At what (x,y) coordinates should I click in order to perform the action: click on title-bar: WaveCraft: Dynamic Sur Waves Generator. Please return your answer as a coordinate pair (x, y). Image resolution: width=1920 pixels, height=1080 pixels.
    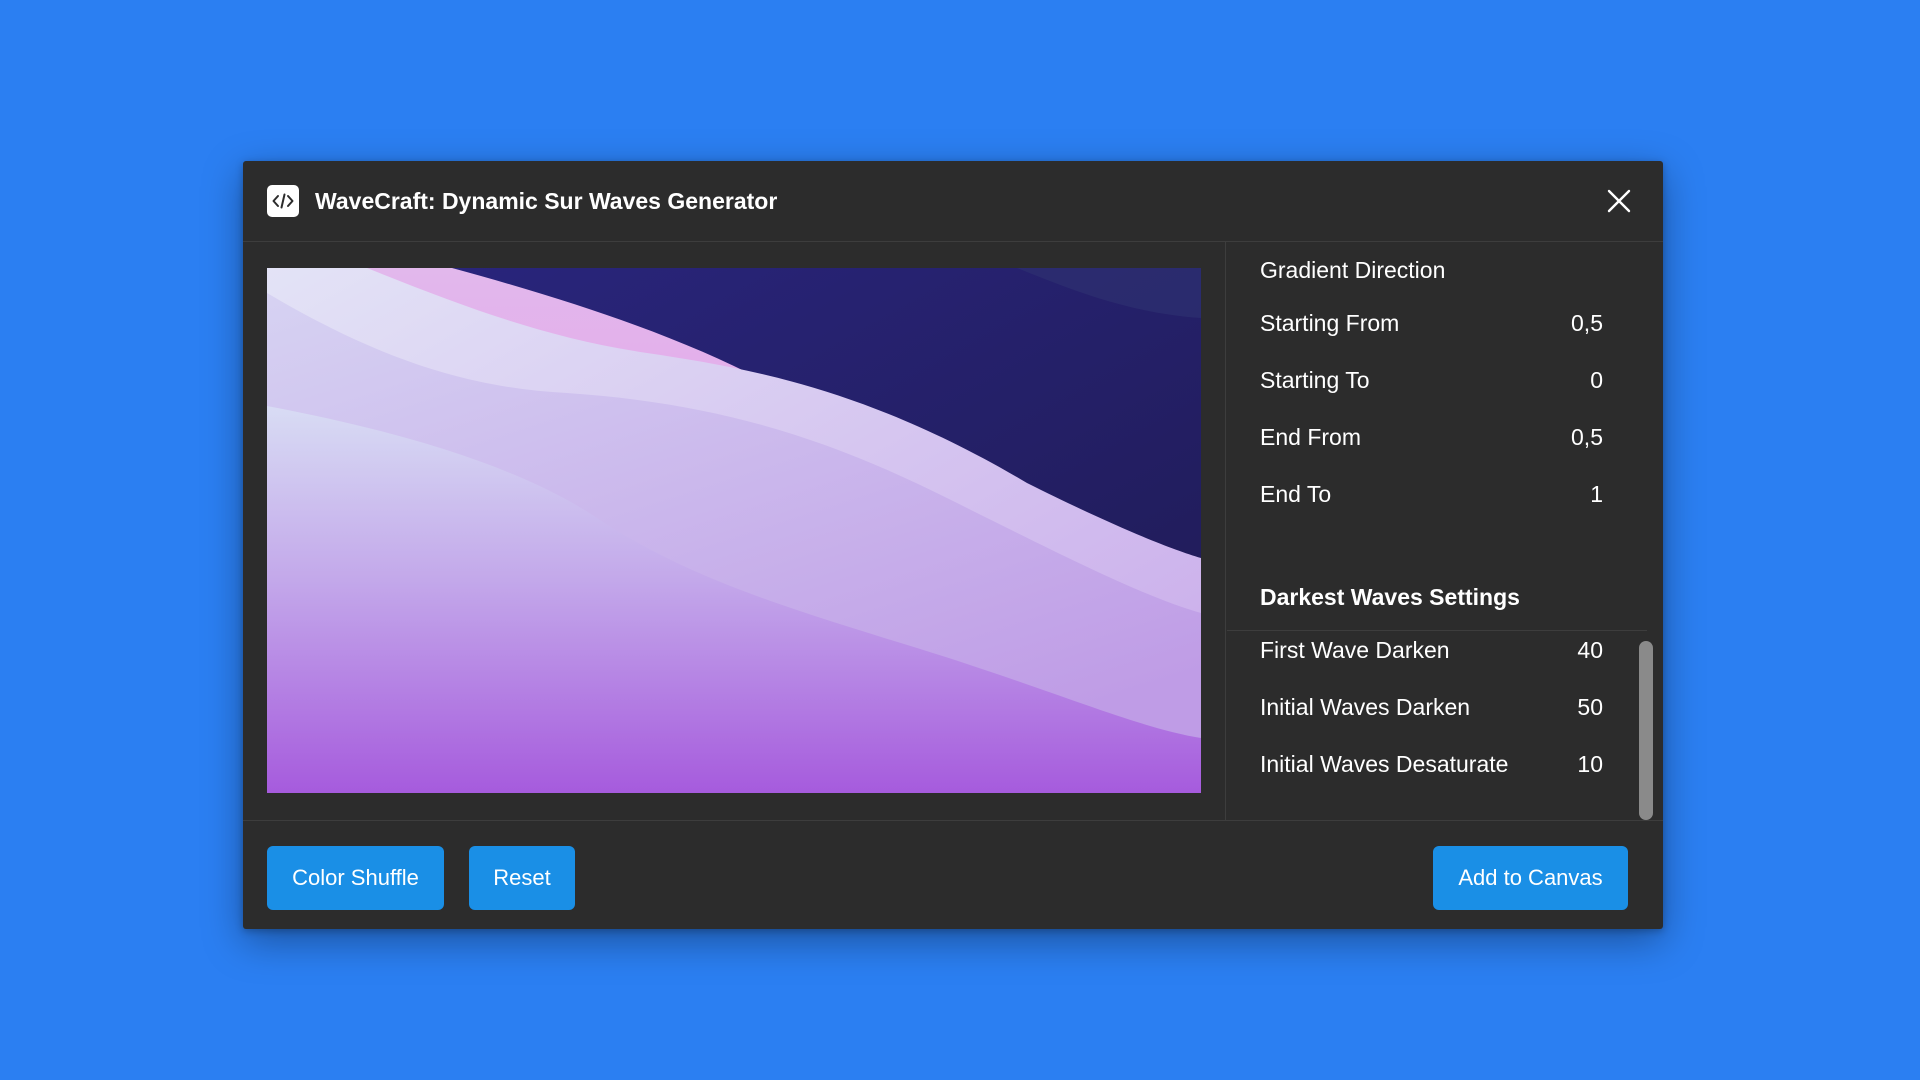
    Looking at the image, I should click on (953, 201).